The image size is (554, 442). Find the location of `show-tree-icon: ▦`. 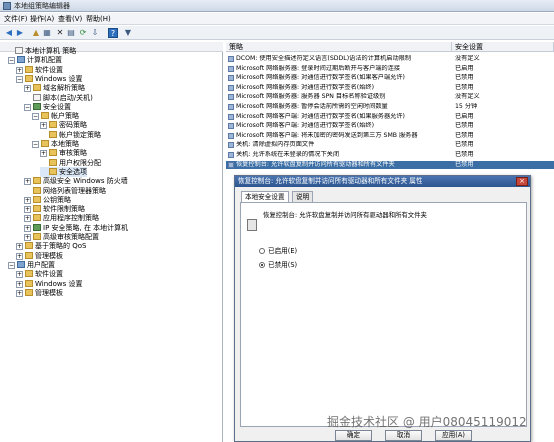

show-tree-icon: ▦ is located at coordinates (47, 33).